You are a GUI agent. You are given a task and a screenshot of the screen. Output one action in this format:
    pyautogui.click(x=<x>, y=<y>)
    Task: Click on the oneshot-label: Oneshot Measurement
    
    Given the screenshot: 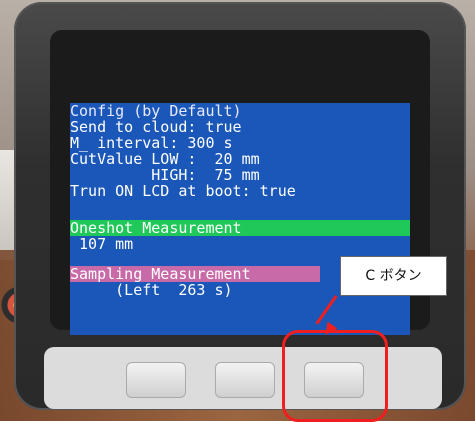 What is the action you would take?
    pyautogui.click(x=156, y=228)
    